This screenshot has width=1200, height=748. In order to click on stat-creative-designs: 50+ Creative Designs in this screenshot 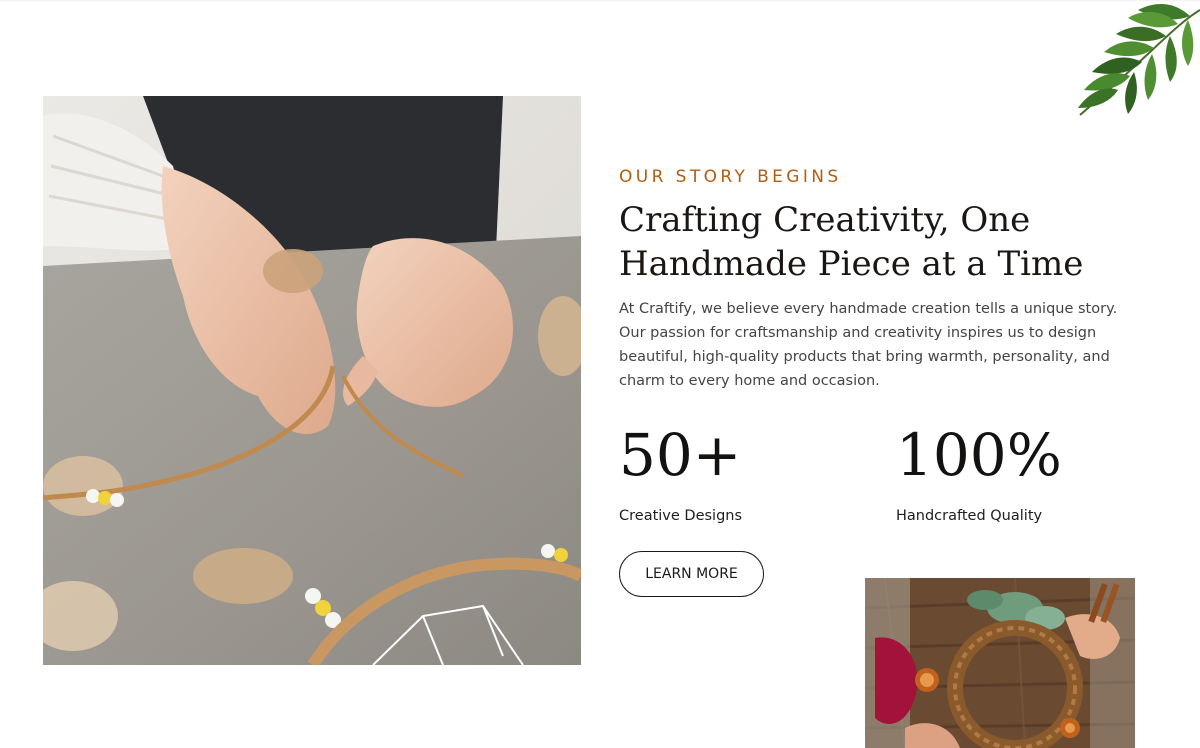, I will do `click(680, 473)`.